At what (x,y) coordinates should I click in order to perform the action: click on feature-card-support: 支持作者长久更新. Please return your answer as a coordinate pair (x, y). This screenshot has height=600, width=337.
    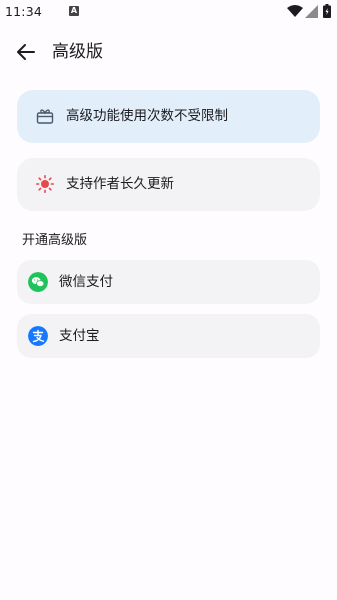
    Looking at the image, I should click on (168, 184).